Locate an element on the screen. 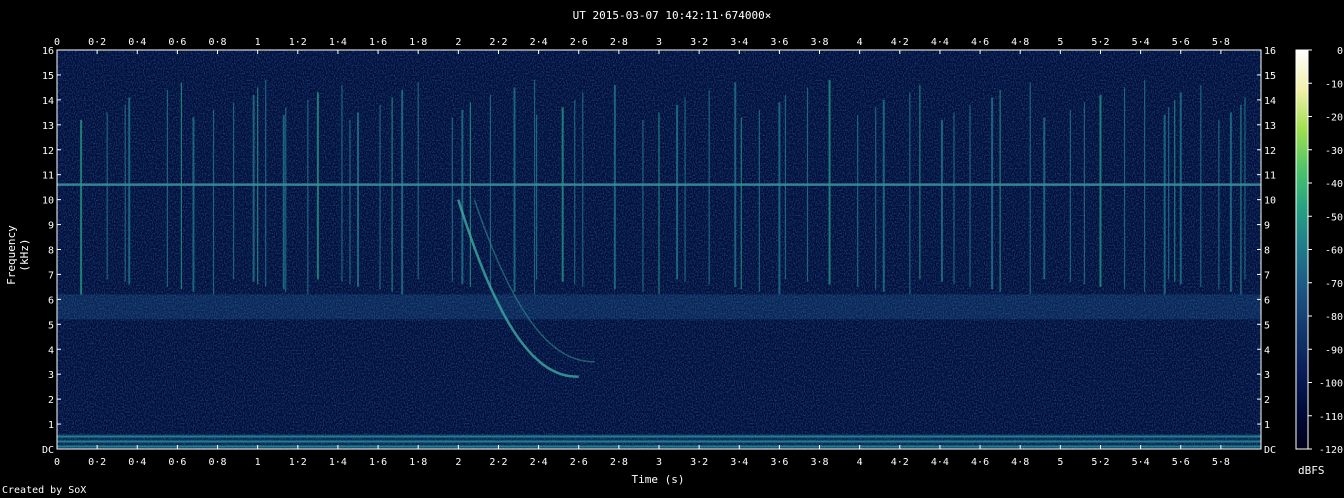  y-tick-label-left: 10 is located at coordinates (48, 201).